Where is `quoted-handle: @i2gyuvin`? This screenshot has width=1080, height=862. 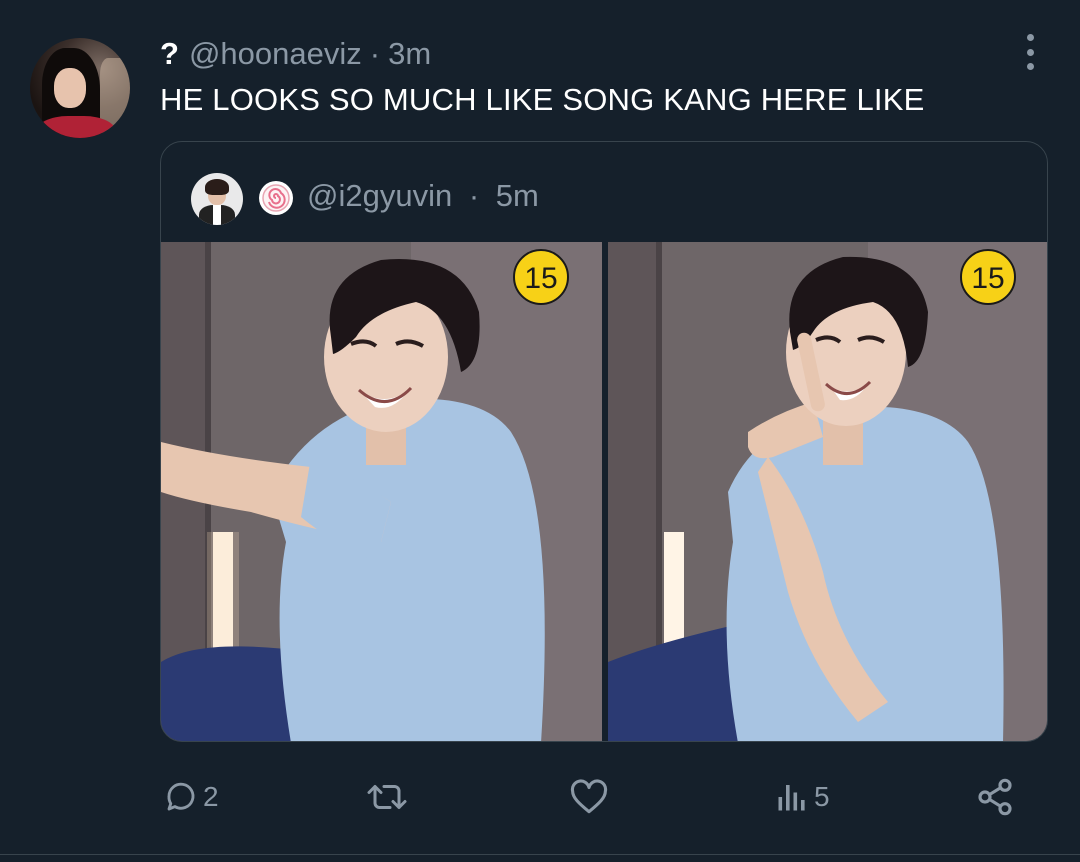 quoted-handle: @i2gyuvin is located at coordinates (379, 195).